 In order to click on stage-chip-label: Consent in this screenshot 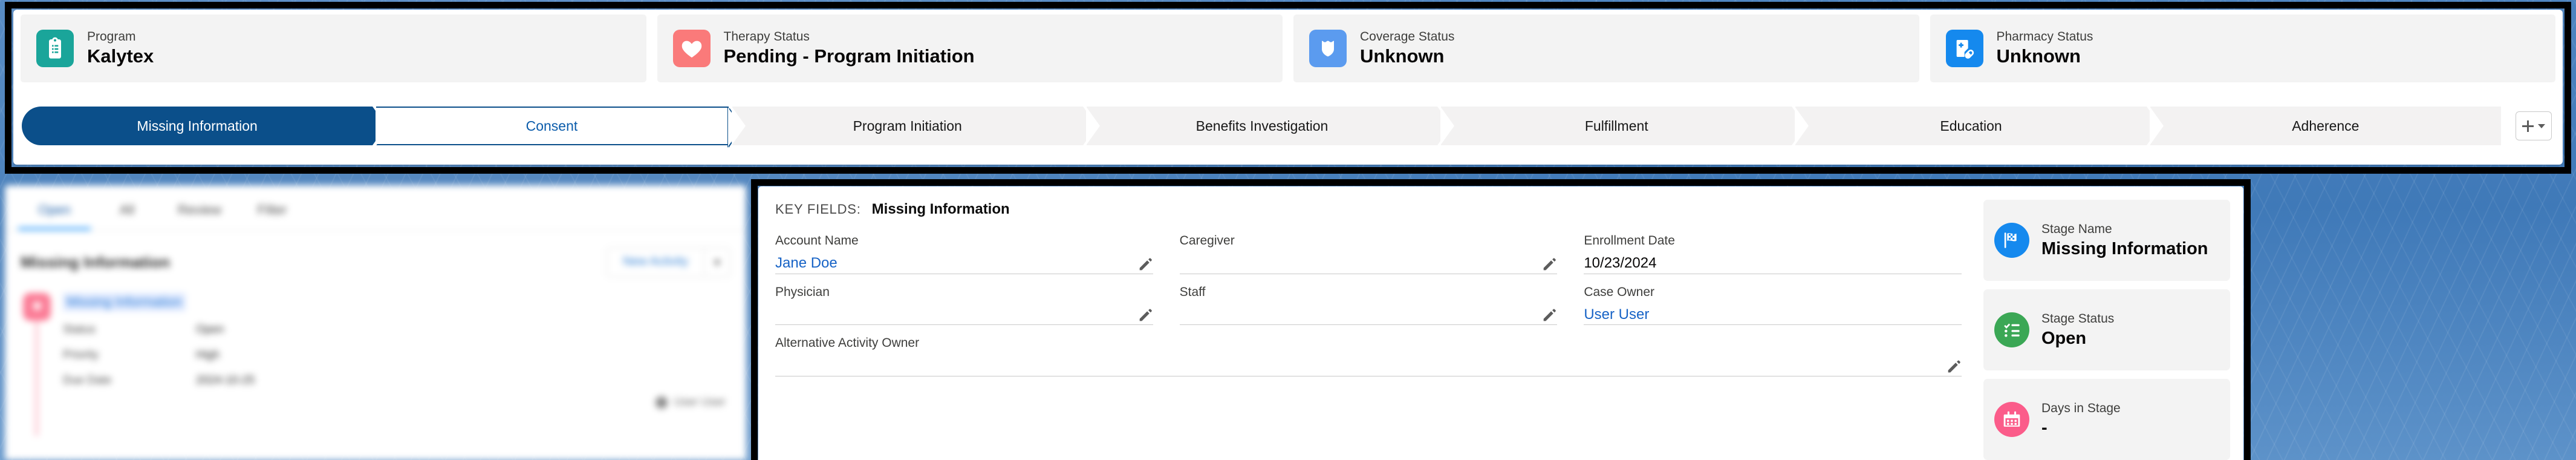, I will do `click(551, 125)`.